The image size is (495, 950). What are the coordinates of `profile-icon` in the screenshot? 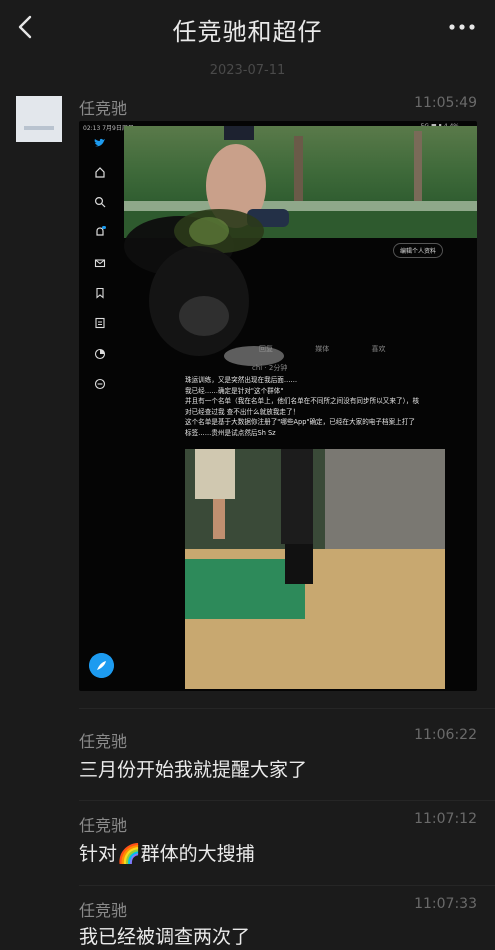 It's located at (100, 354).